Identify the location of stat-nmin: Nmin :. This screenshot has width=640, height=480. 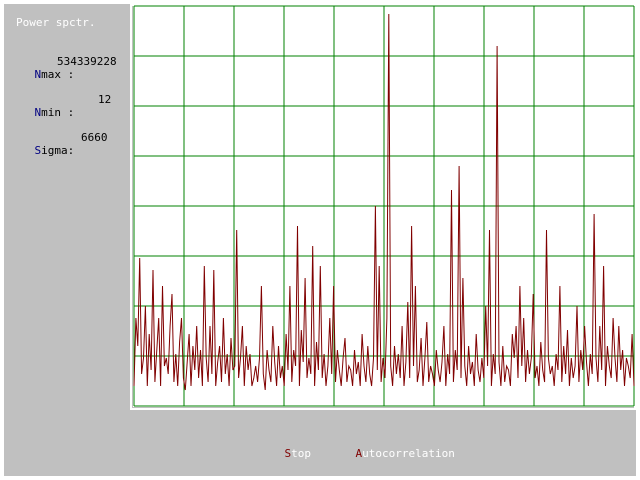
(41, 112).